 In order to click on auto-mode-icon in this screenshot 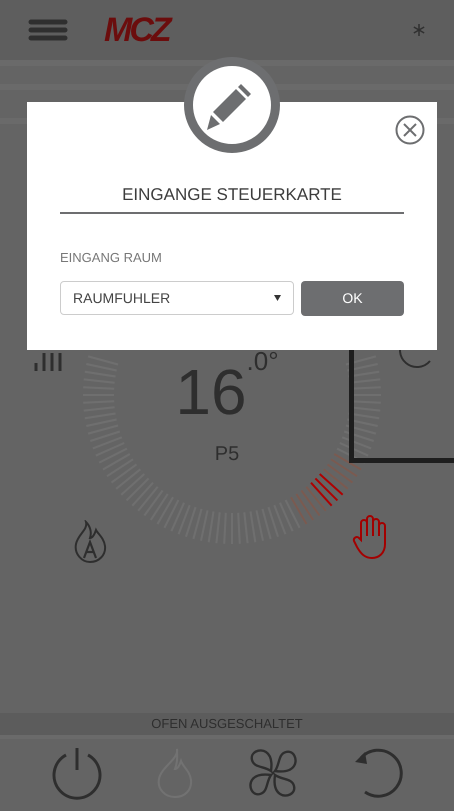, I will do `click(90, 542)`.